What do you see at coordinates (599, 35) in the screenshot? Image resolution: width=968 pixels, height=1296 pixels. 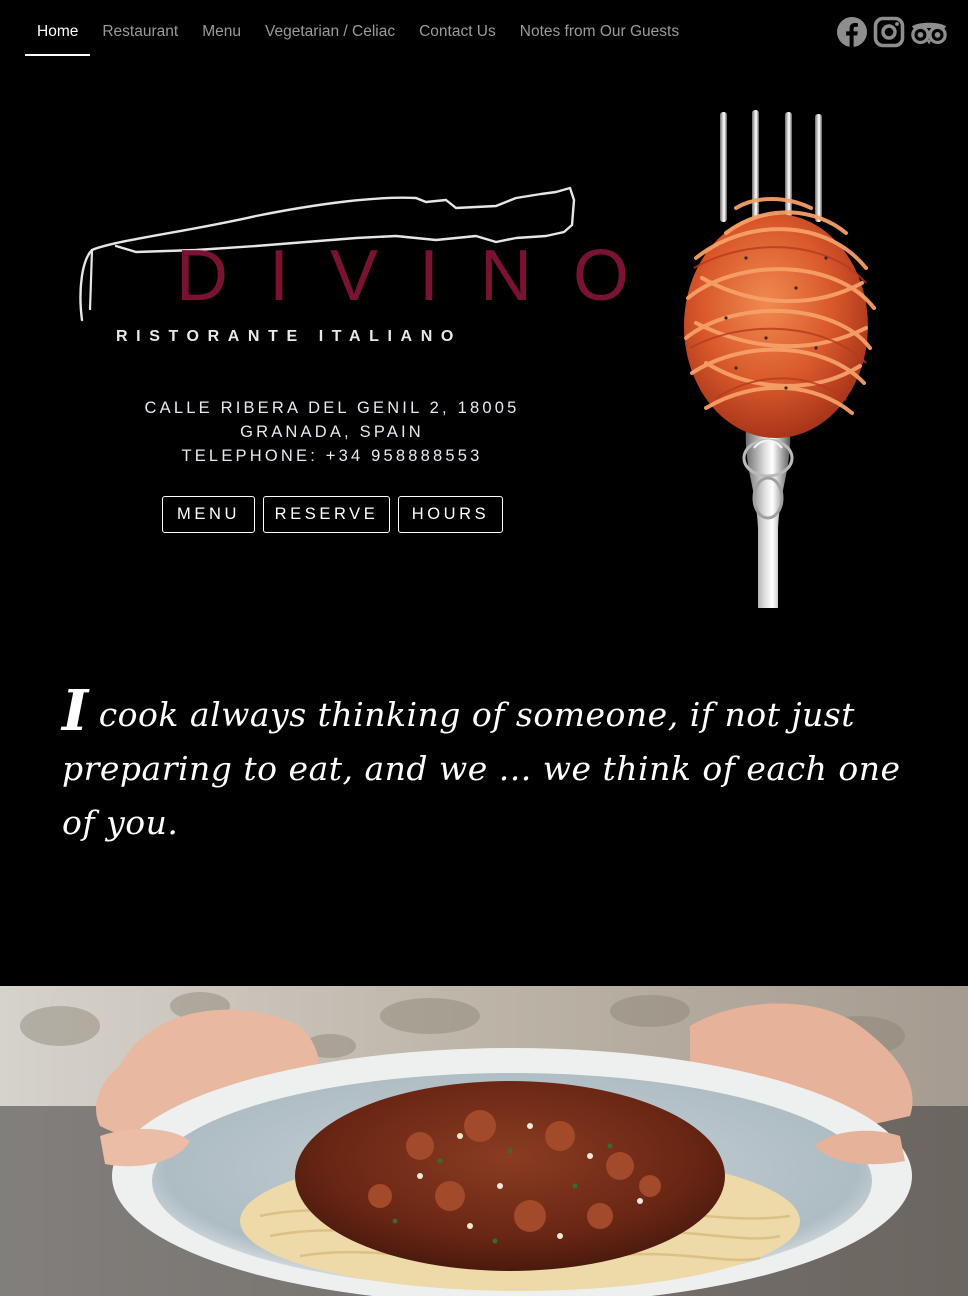 I see `nav-item-notes-from-guests: Notes from Our Guests` at bounding box center [599, 35].